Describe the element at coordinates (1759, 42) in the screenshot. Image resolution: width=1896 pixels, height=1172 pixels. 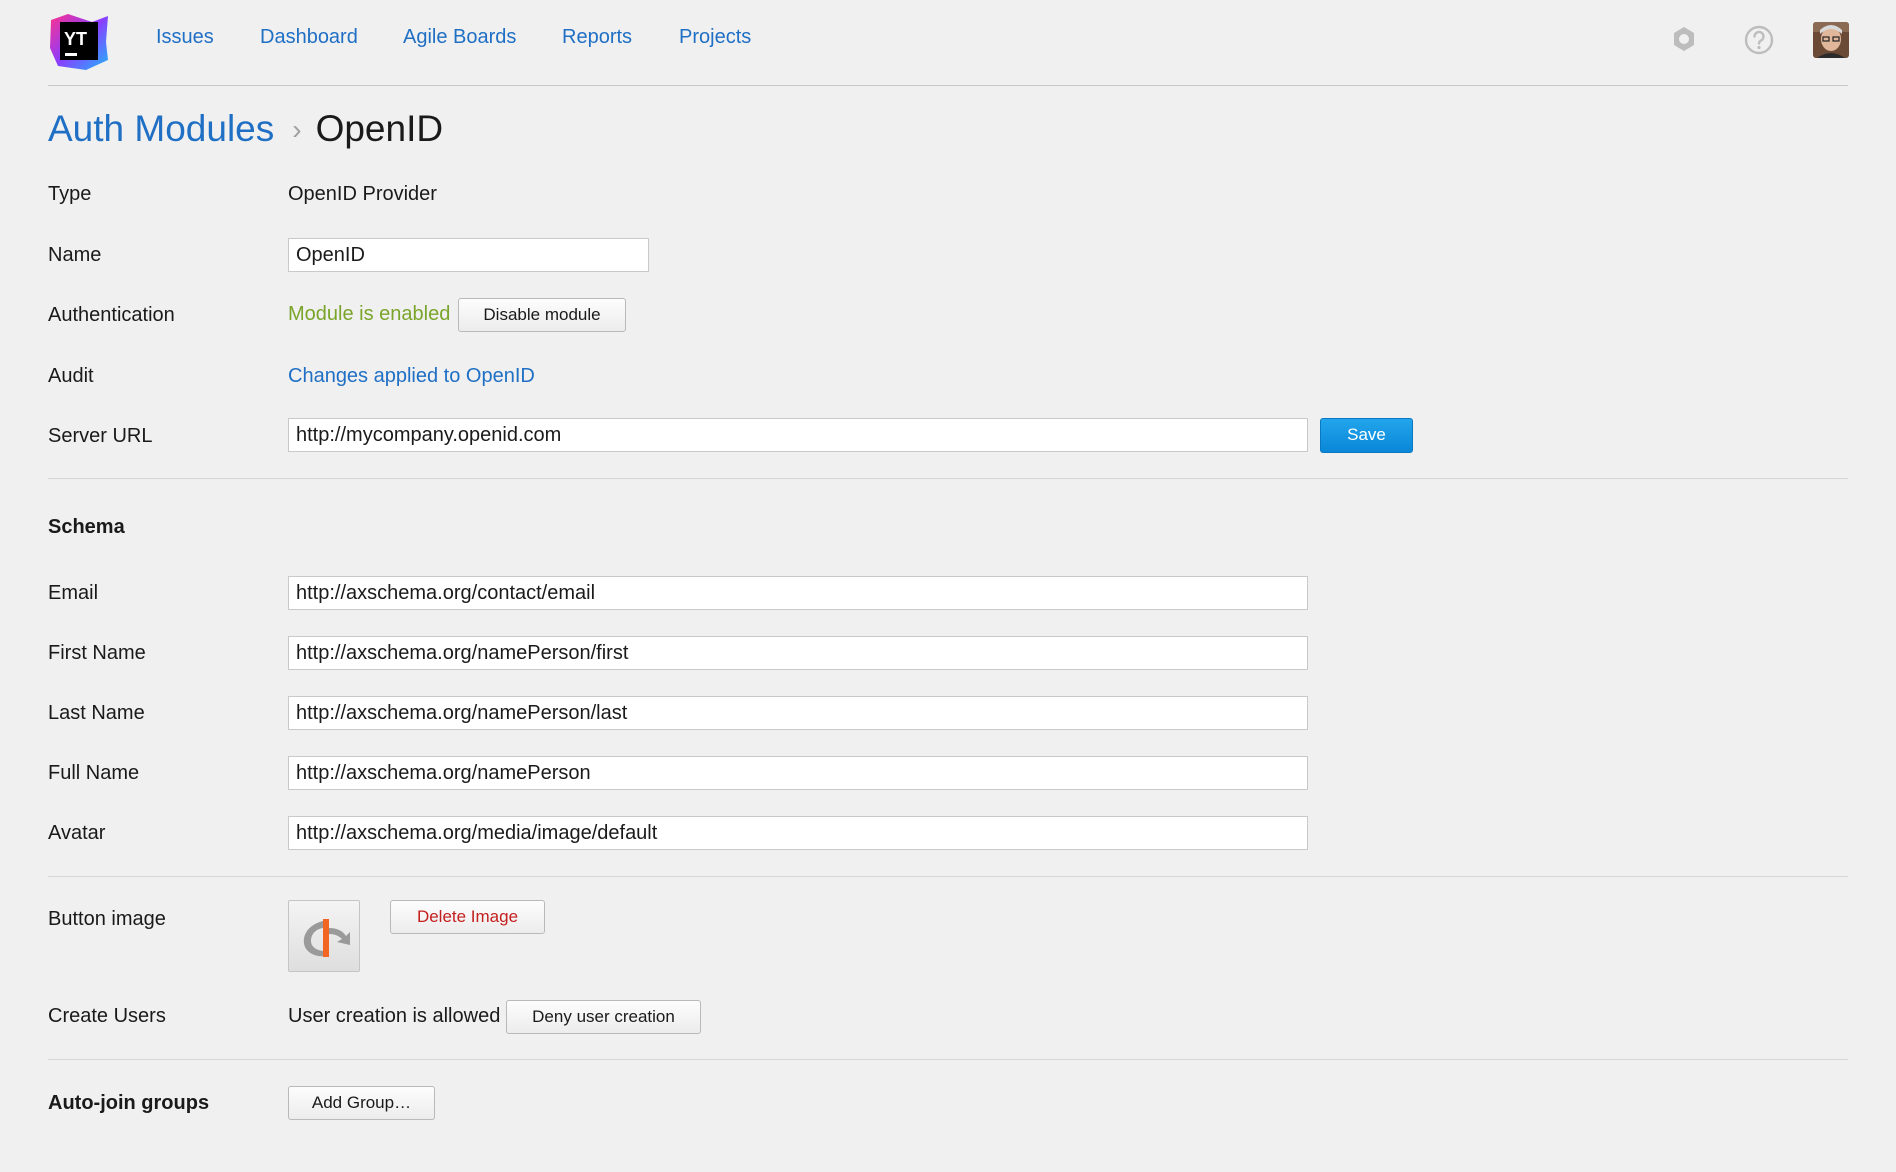
I see `help-icon` at that location.